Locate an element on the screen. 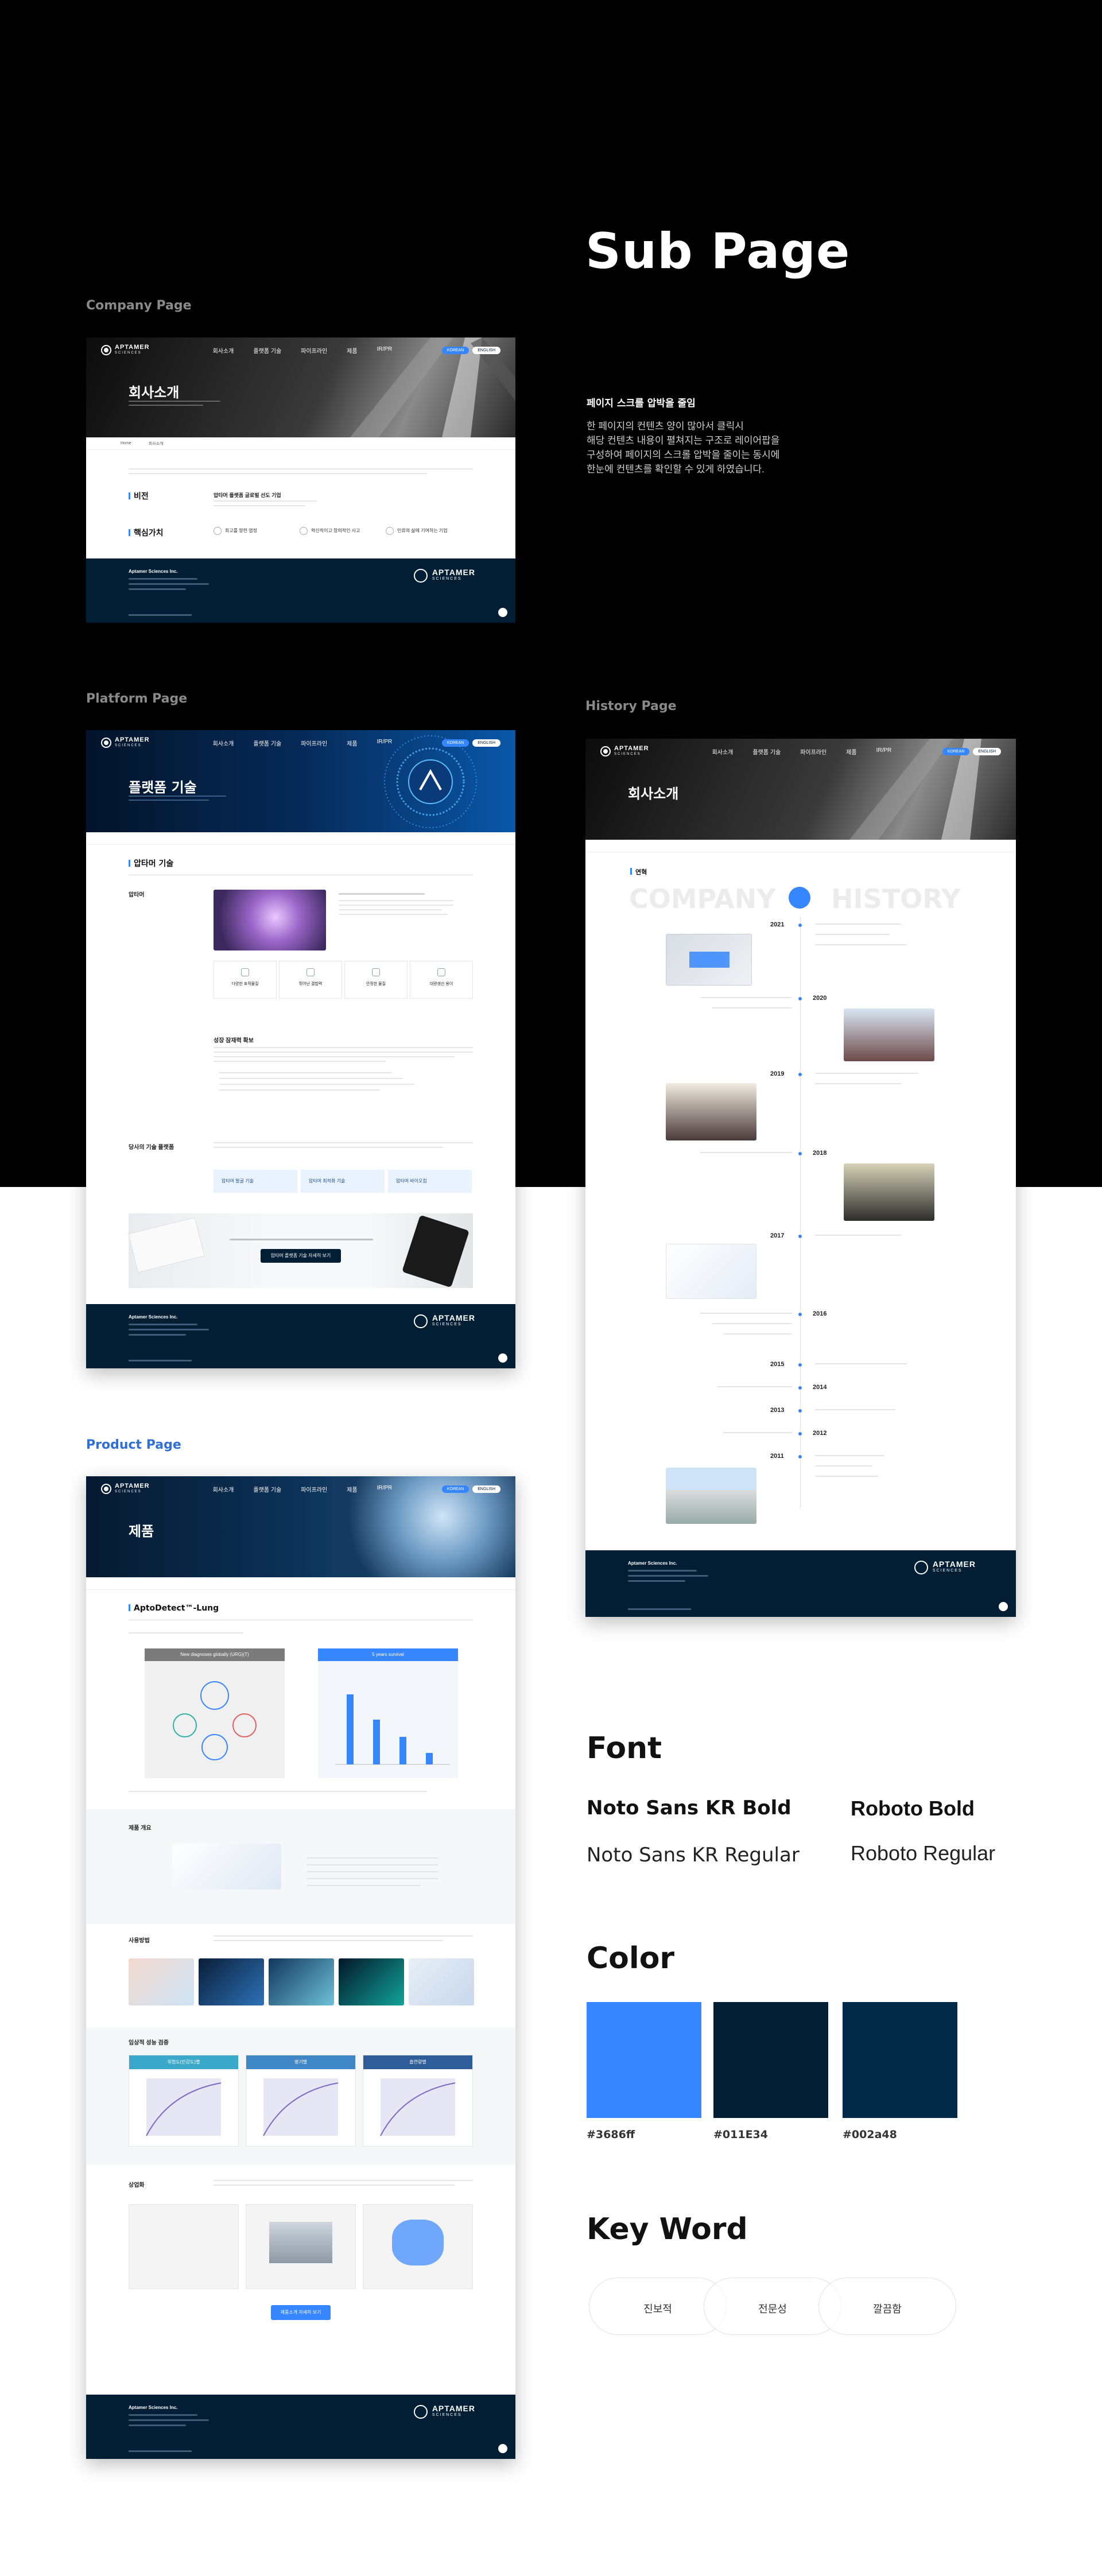 The height and width of the screenshot is (2576, 1102). year-label: 2016 is located at coordinates (820, 1313).